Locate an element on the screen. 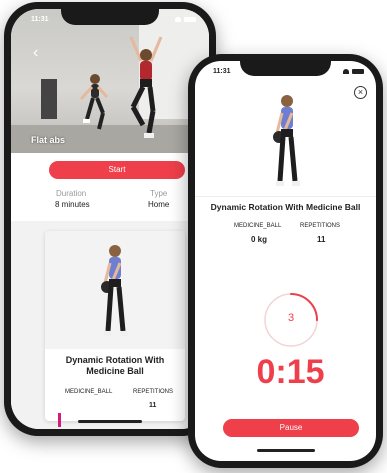 This screenshot has height=473, width=387. back-arrow-icon: ‹ is located at coordinates (35, 53).